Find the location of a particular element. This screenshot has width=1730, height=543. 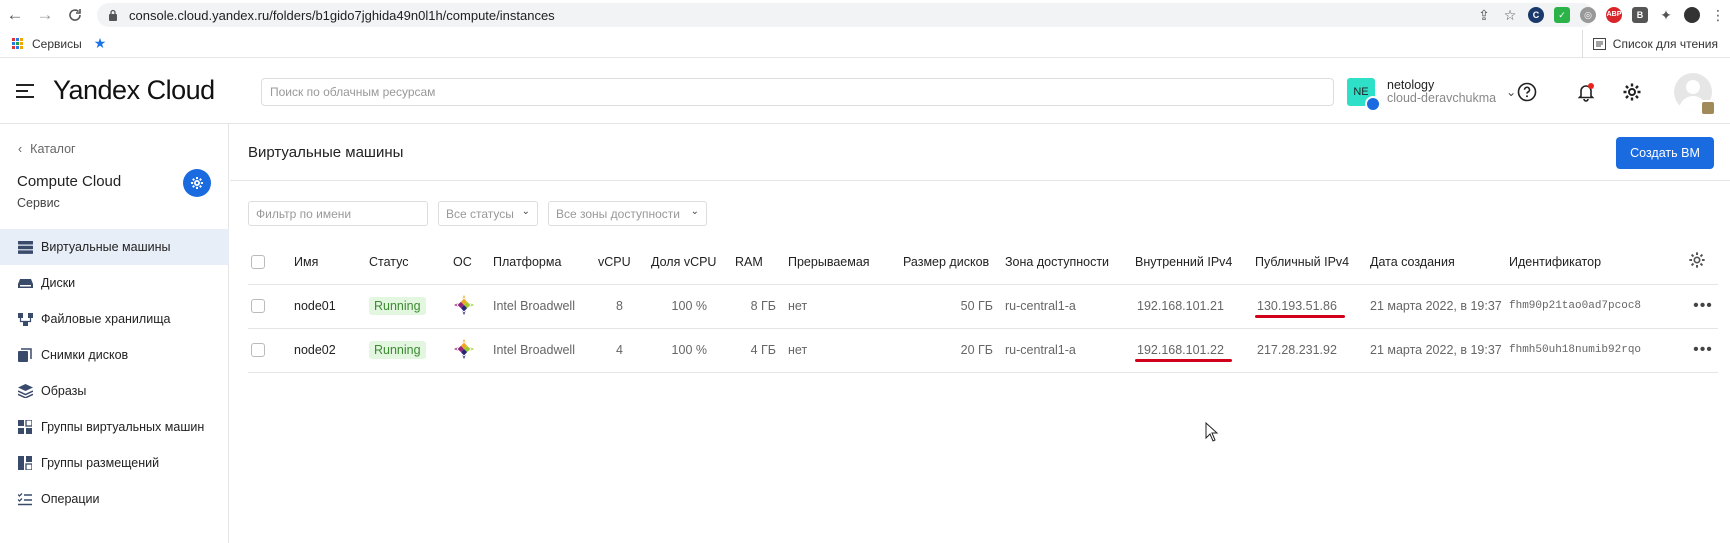

settings-gear-icon is located at coordinates (1632, 92).